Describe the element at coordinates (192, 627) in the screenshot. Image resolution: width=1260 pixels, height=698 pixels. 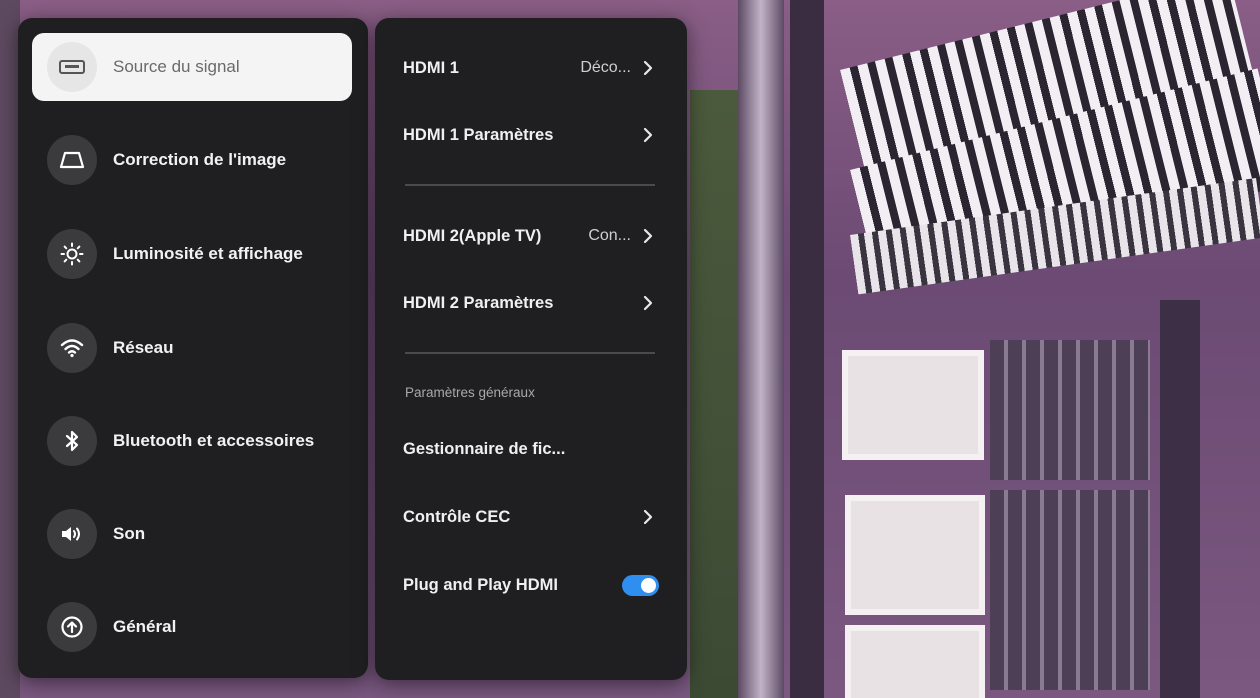
I see `menu-item-general: Général` at that location.